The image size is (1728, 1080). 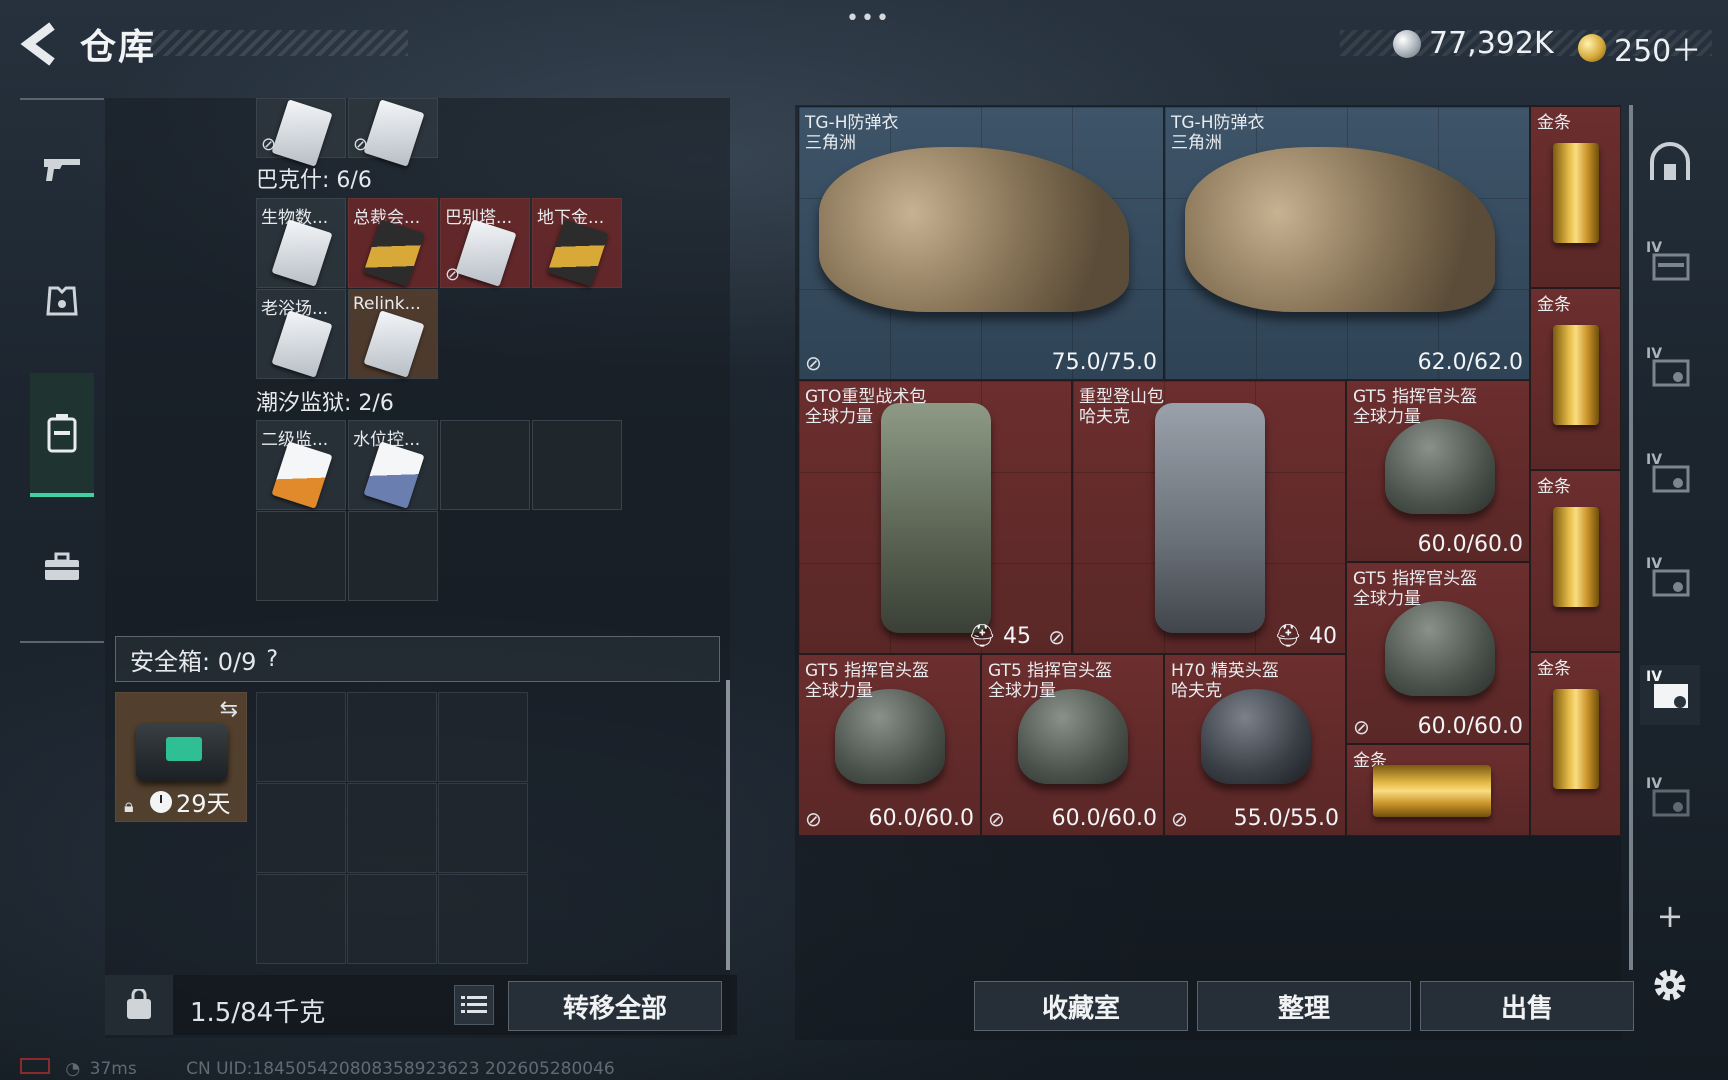 What do you see at coordinates (417, 659) in the screenshot?
I see `safebox-header: 安全箱: 0/9 ?` at bounding box center [417, 659].